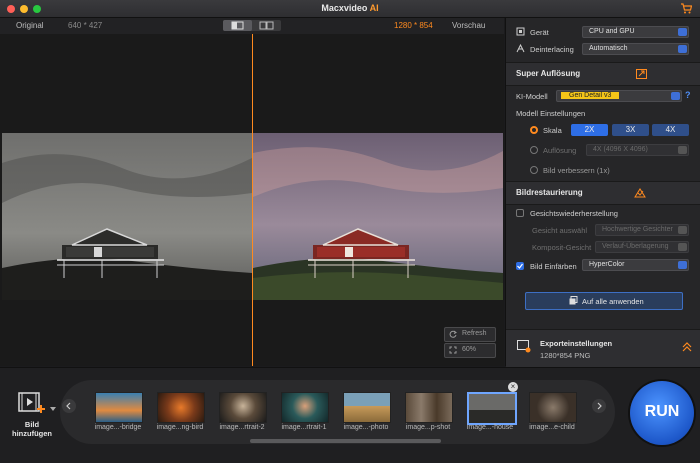 Image resolution: width=700 pixels, height=463 pixels. What do you see at coordinates (574, 213) in the screenshot?
I see `face-restoration-label: Gesichtswiederherstellung` at bounding box center [574, 213].